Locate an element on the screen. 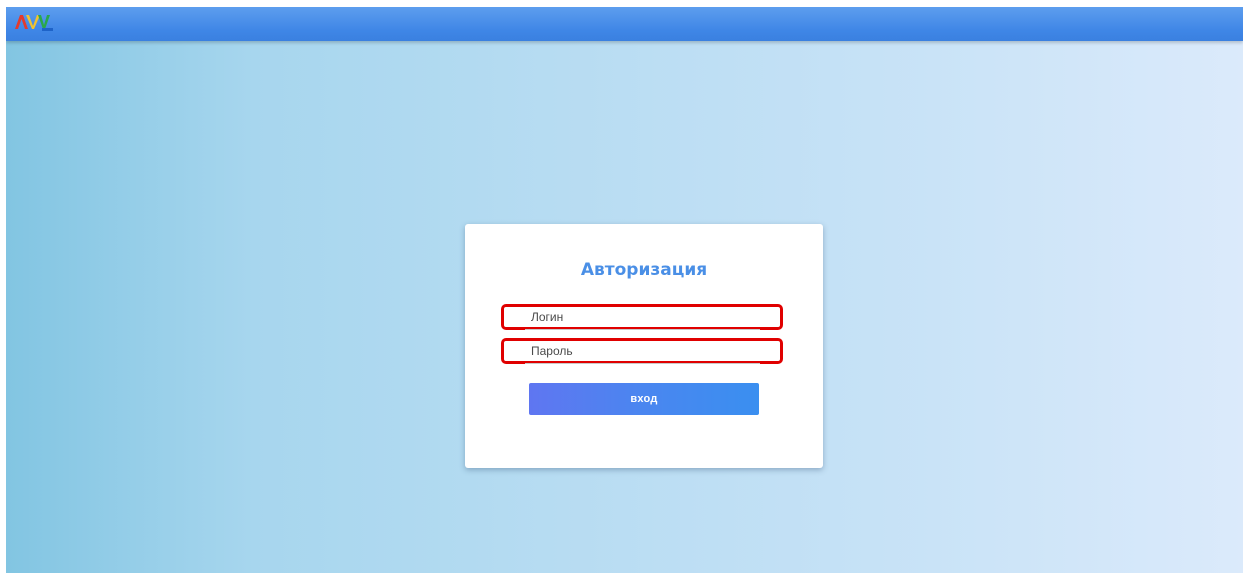 This screenshot has width=1245, height=573. avv-logo-icon is located at coordinates (34, 22).